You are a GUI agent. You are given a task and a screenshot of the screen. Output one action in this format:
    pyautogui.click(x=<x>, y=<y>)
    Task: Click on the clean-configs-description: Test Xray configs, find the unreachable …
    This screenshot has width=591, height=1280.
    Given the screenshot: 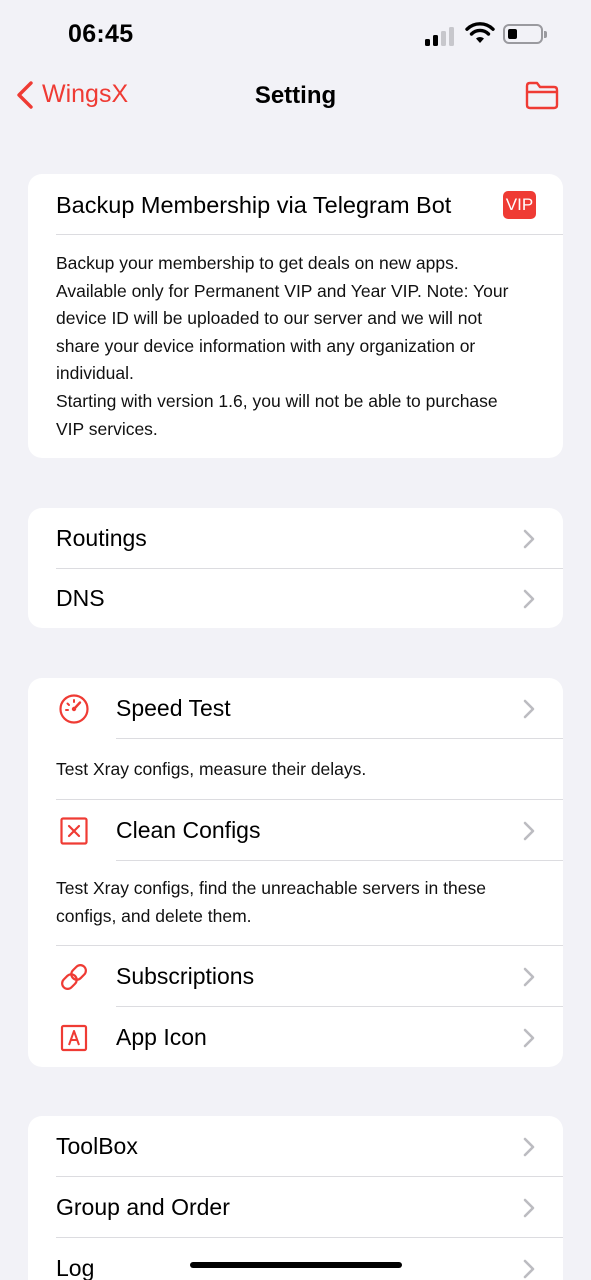 What is the action you would take?
    pyautogui.click(x=301, y=902)
    